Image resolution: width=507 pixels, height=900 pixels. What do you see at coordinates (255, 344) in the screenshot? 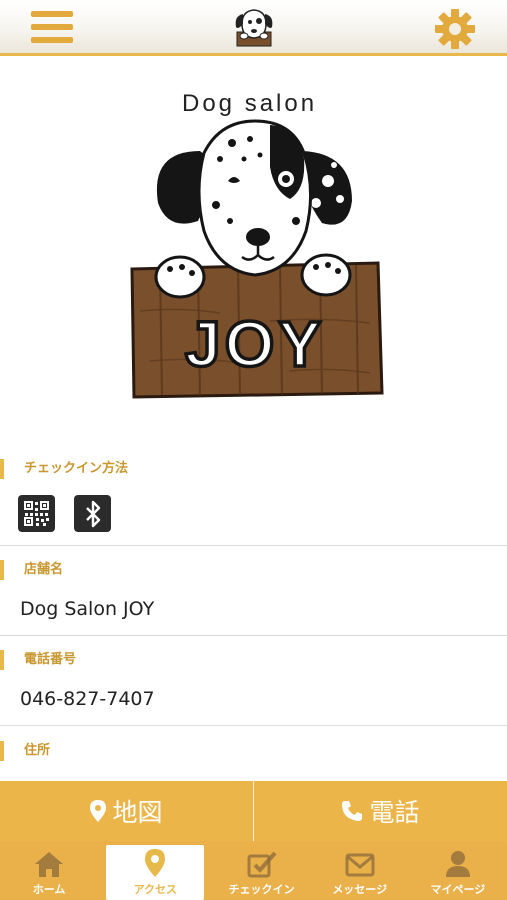
I see `logo-board-text: JOY` at bounding box center [255, 344].